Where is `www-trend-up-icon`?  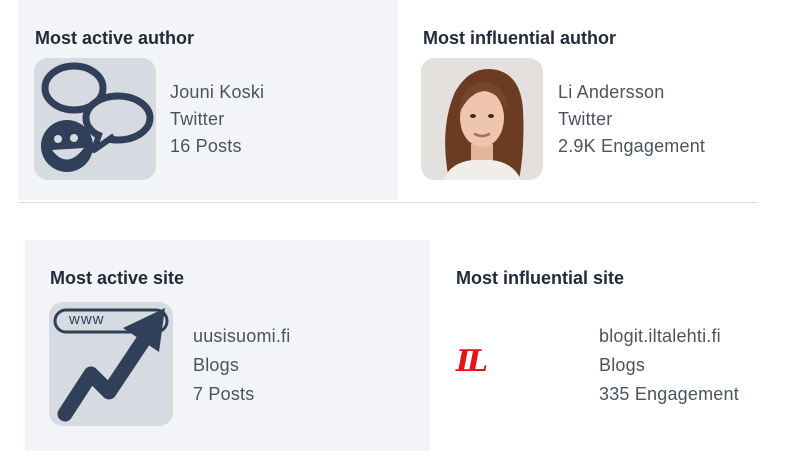 www-trend-up-icon is located at coordinates (111, 364).